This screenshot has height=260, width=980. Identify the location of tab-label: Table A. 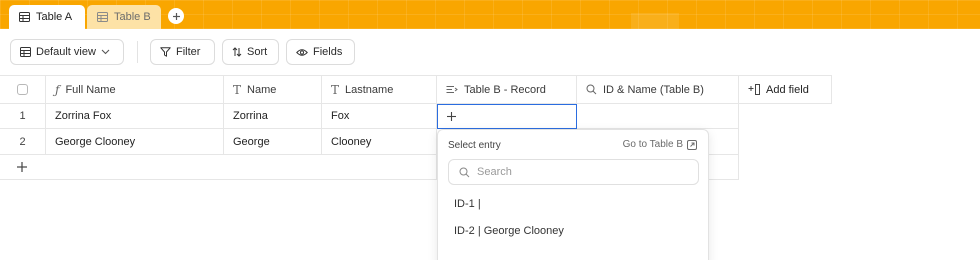
(54, 17).